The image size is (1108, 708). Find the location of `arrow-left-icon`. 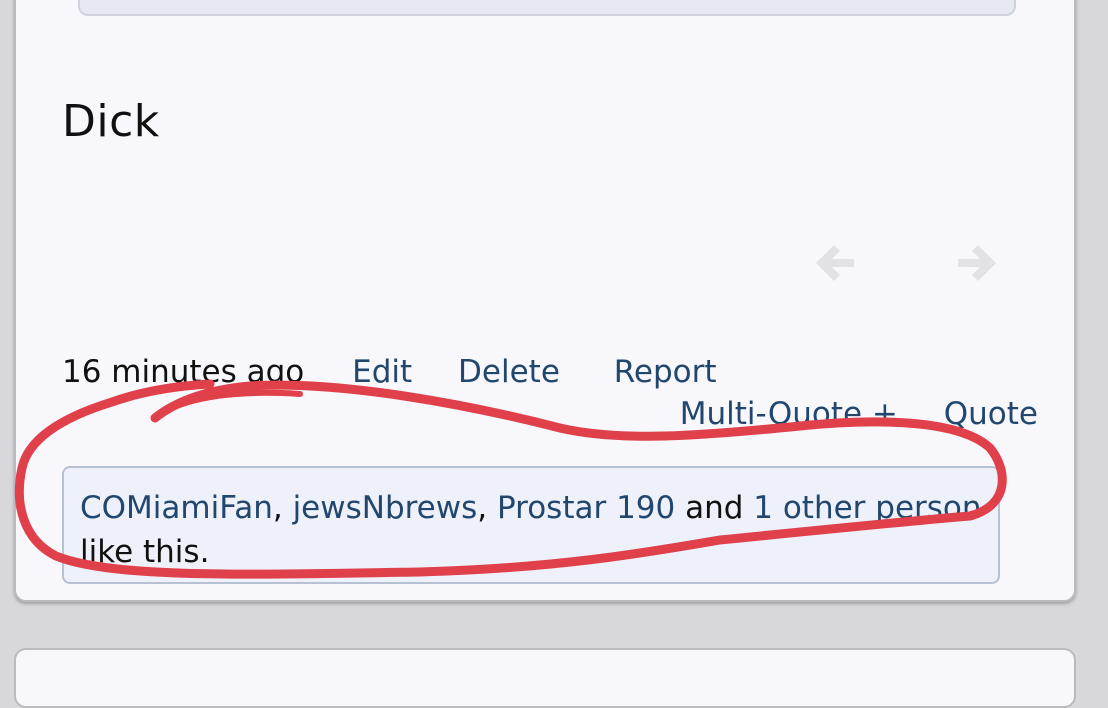

arrow-left-icon is located at coordinates (835, 263).